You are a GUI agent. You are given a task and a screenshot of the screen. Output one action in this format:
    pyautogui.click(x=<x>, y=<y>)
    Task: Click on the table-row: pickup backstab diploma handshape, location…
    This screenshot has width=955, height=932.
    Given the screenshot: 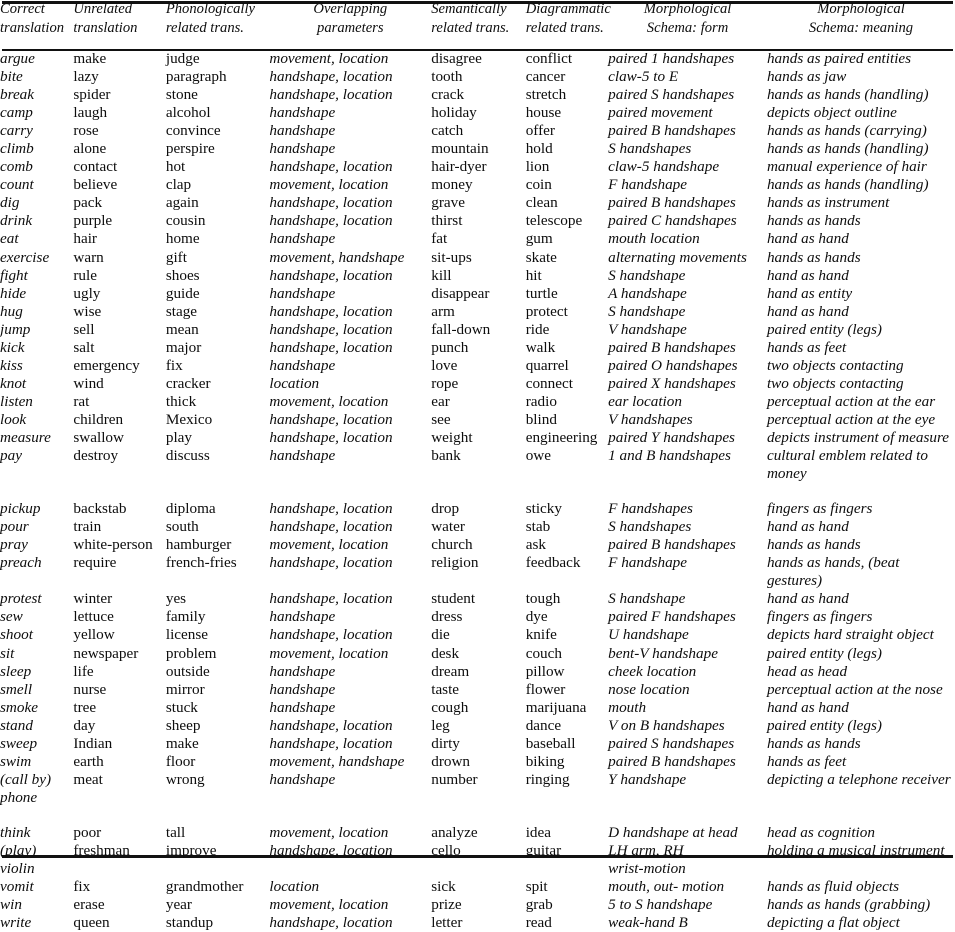 What is the action you would take?
    pyautogui.click(x=477, y=509)
    